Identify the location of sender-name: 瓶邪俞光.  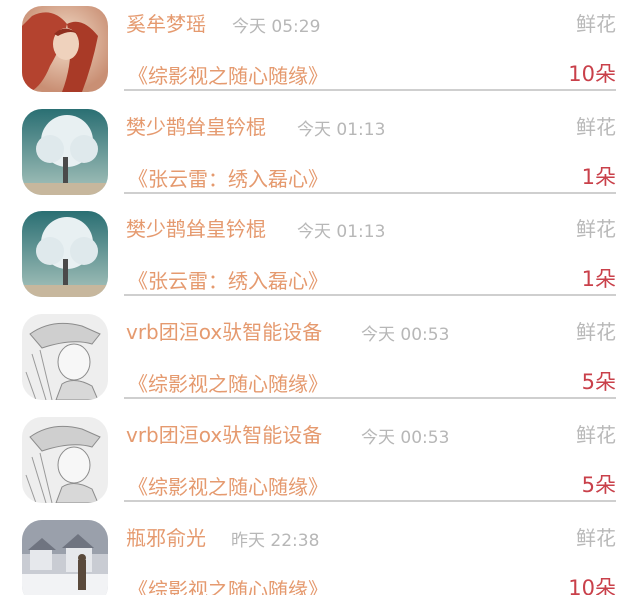
(166, 536).